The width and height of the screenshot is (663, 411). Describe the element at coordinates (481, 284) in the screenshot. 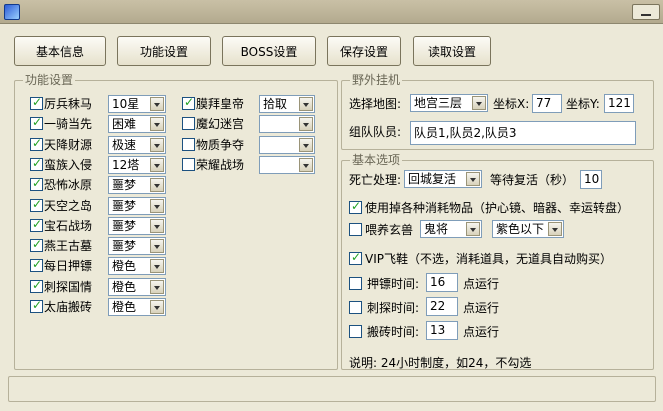

I see `escort-run-label: 点运行` at that location.